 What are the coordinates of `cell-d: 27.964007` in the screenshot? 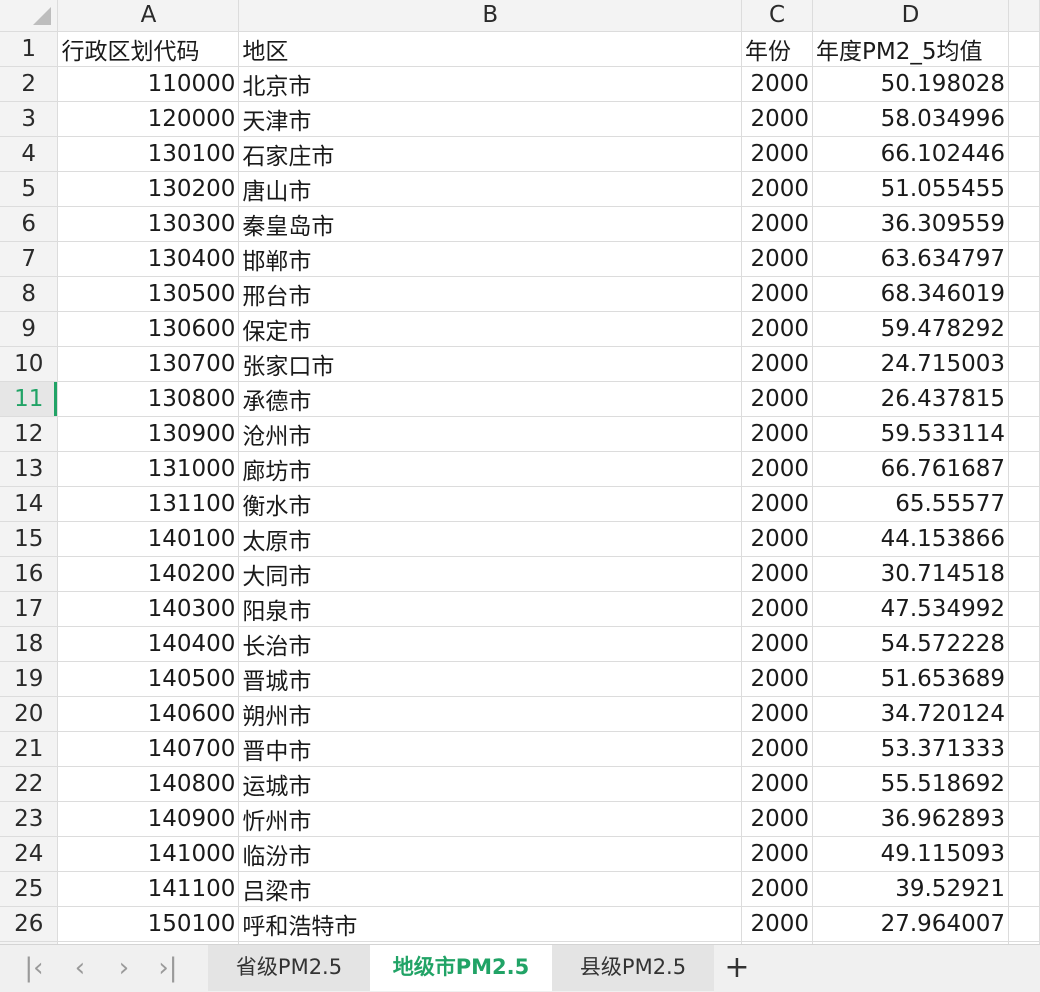 It's located at (910, 924).